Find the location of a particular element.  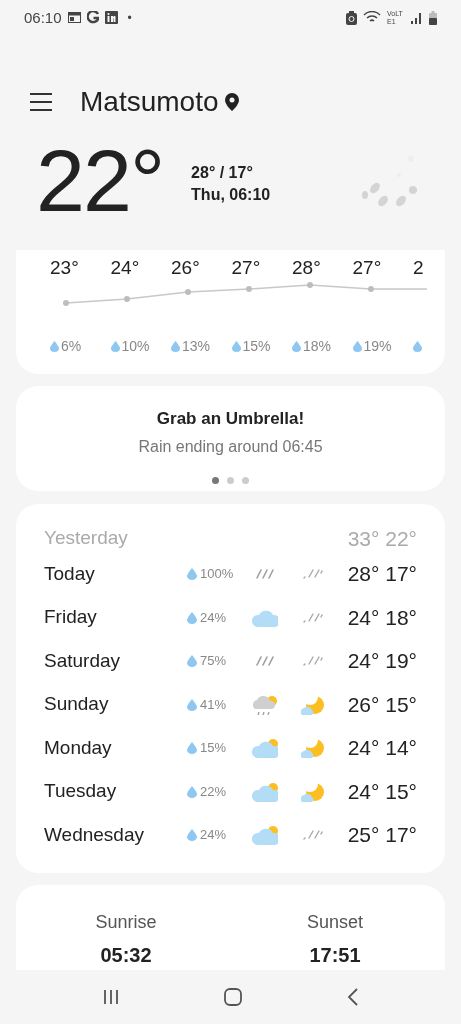

day-temperatures: 25° 17° is located at coordinates (382, 835).